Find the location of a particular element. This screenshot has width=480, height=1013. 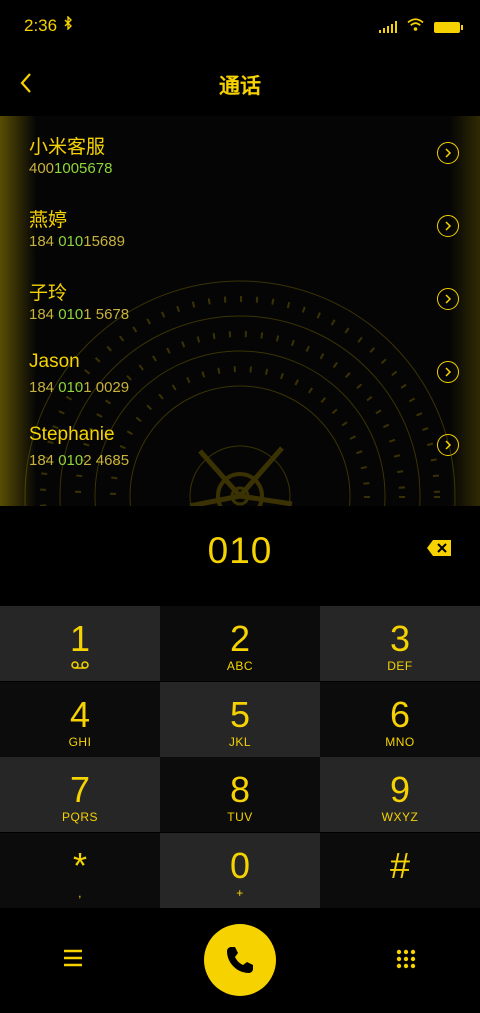

contact-number: 184 0102 4685 is located at coordinates (79, 460).